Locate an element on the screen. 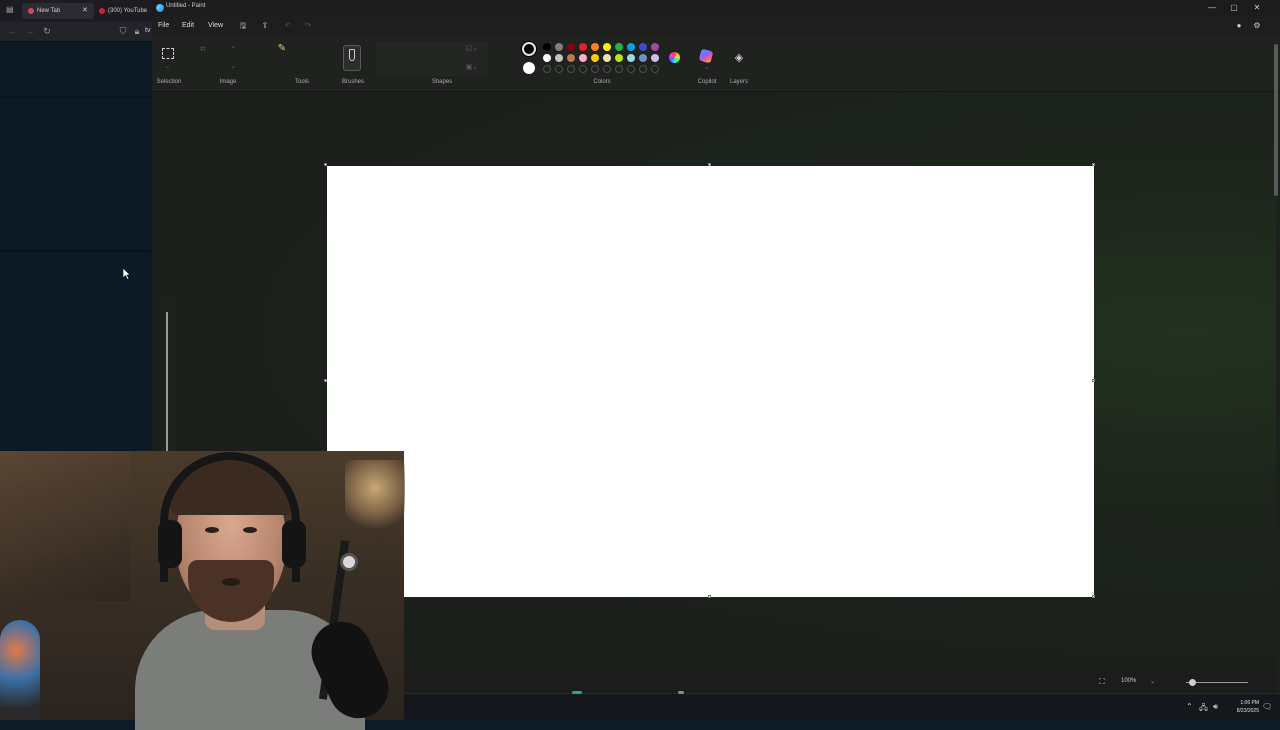 The width and height of the screenshot is (1280, 730). paint-title-bar is located at coordinates (716, 8).